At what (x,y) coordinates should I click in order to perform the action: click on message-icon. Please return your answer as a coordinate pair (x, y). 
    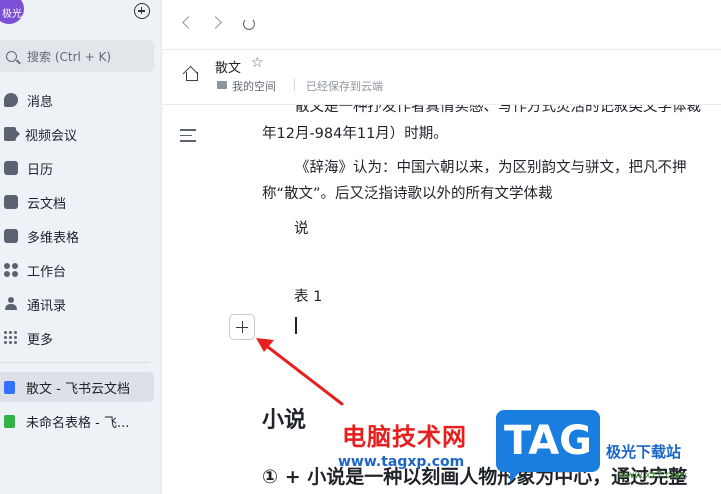
    Looking at the image, I should click on (11, 100).